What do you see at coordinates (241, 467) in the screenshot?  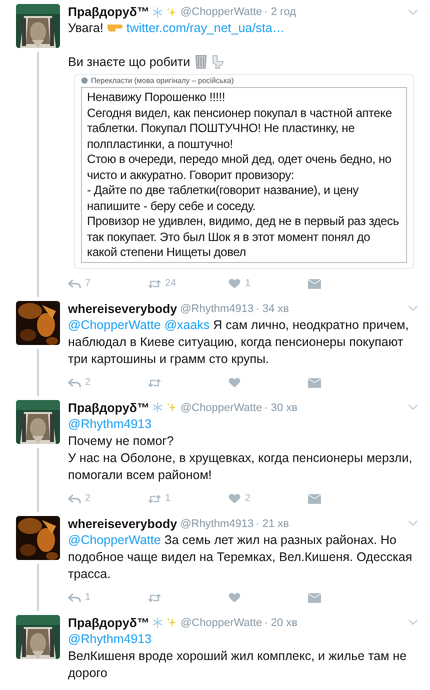 I see `tweet-text: У нас на Оболоне, в хрущевках, когда пенсионеры мерзли, помогали всем районом!` at bounding box center [241, 467].